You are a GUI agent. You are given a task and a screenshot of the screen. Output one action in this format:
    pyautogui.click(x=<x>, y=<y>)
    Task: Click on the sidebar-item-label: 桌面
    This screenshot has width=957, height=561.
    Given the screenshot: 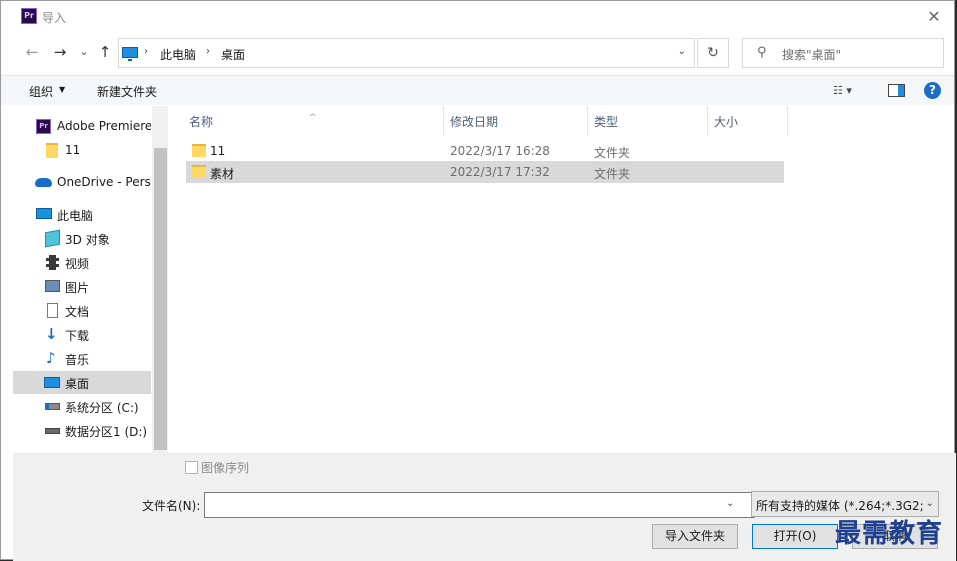 What is the action you would take?
    pyautogui.click(x=77, y=384)
    